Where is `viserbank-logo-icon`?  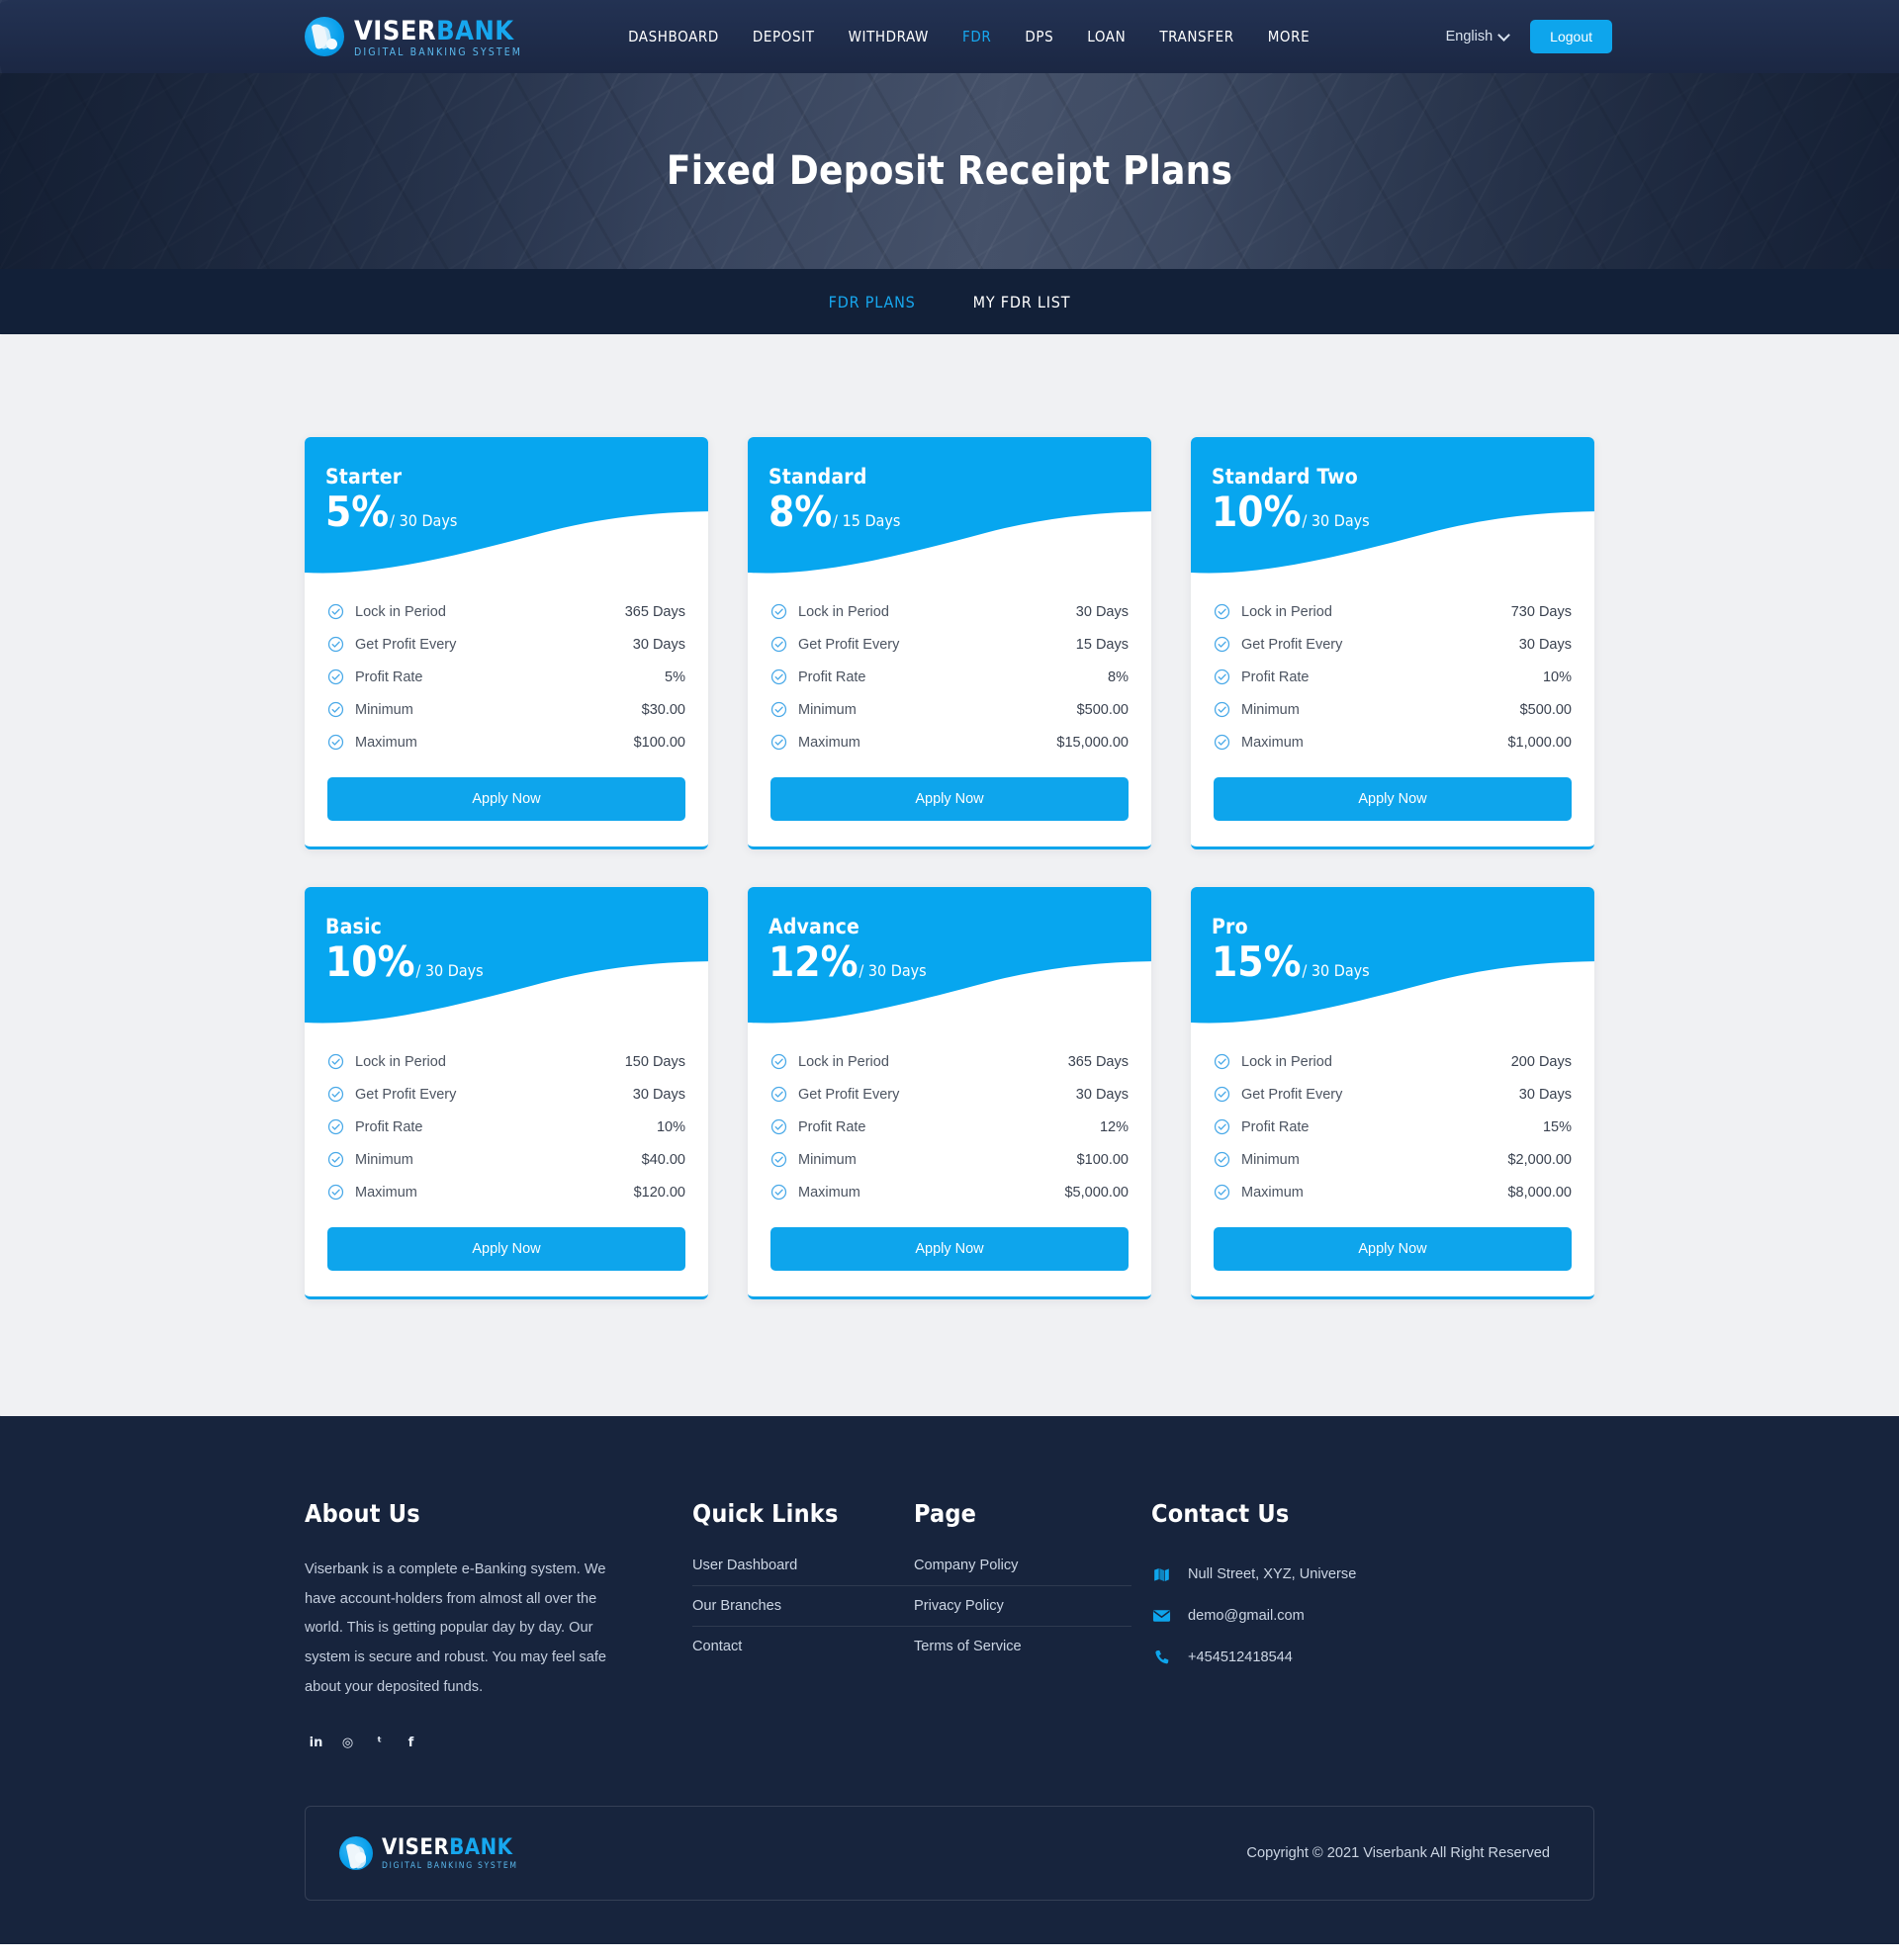
viserbank-logo-icon is located at coordinates (324, 36).